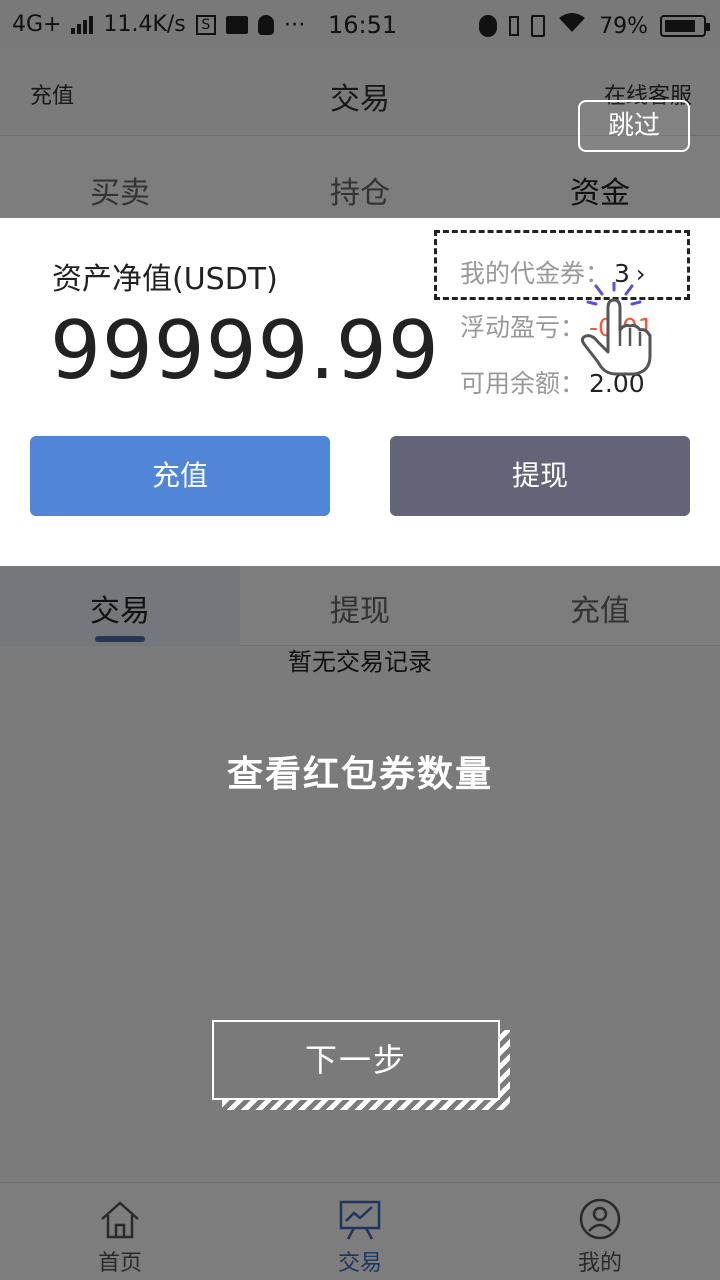 The height and width of the screenshot is (1280, 720). I want to click on floating-pnl-label: 浮动盈亏：, so click(523, 327).